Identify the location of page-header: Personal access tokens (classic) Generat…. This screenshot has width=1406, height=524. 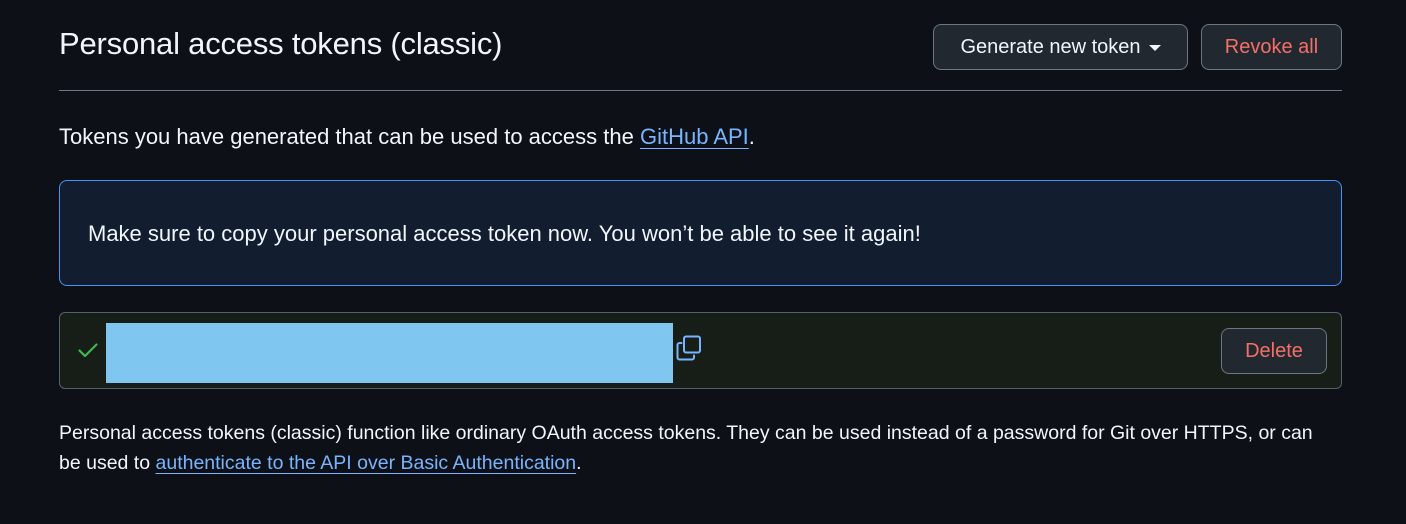
(700, 55).